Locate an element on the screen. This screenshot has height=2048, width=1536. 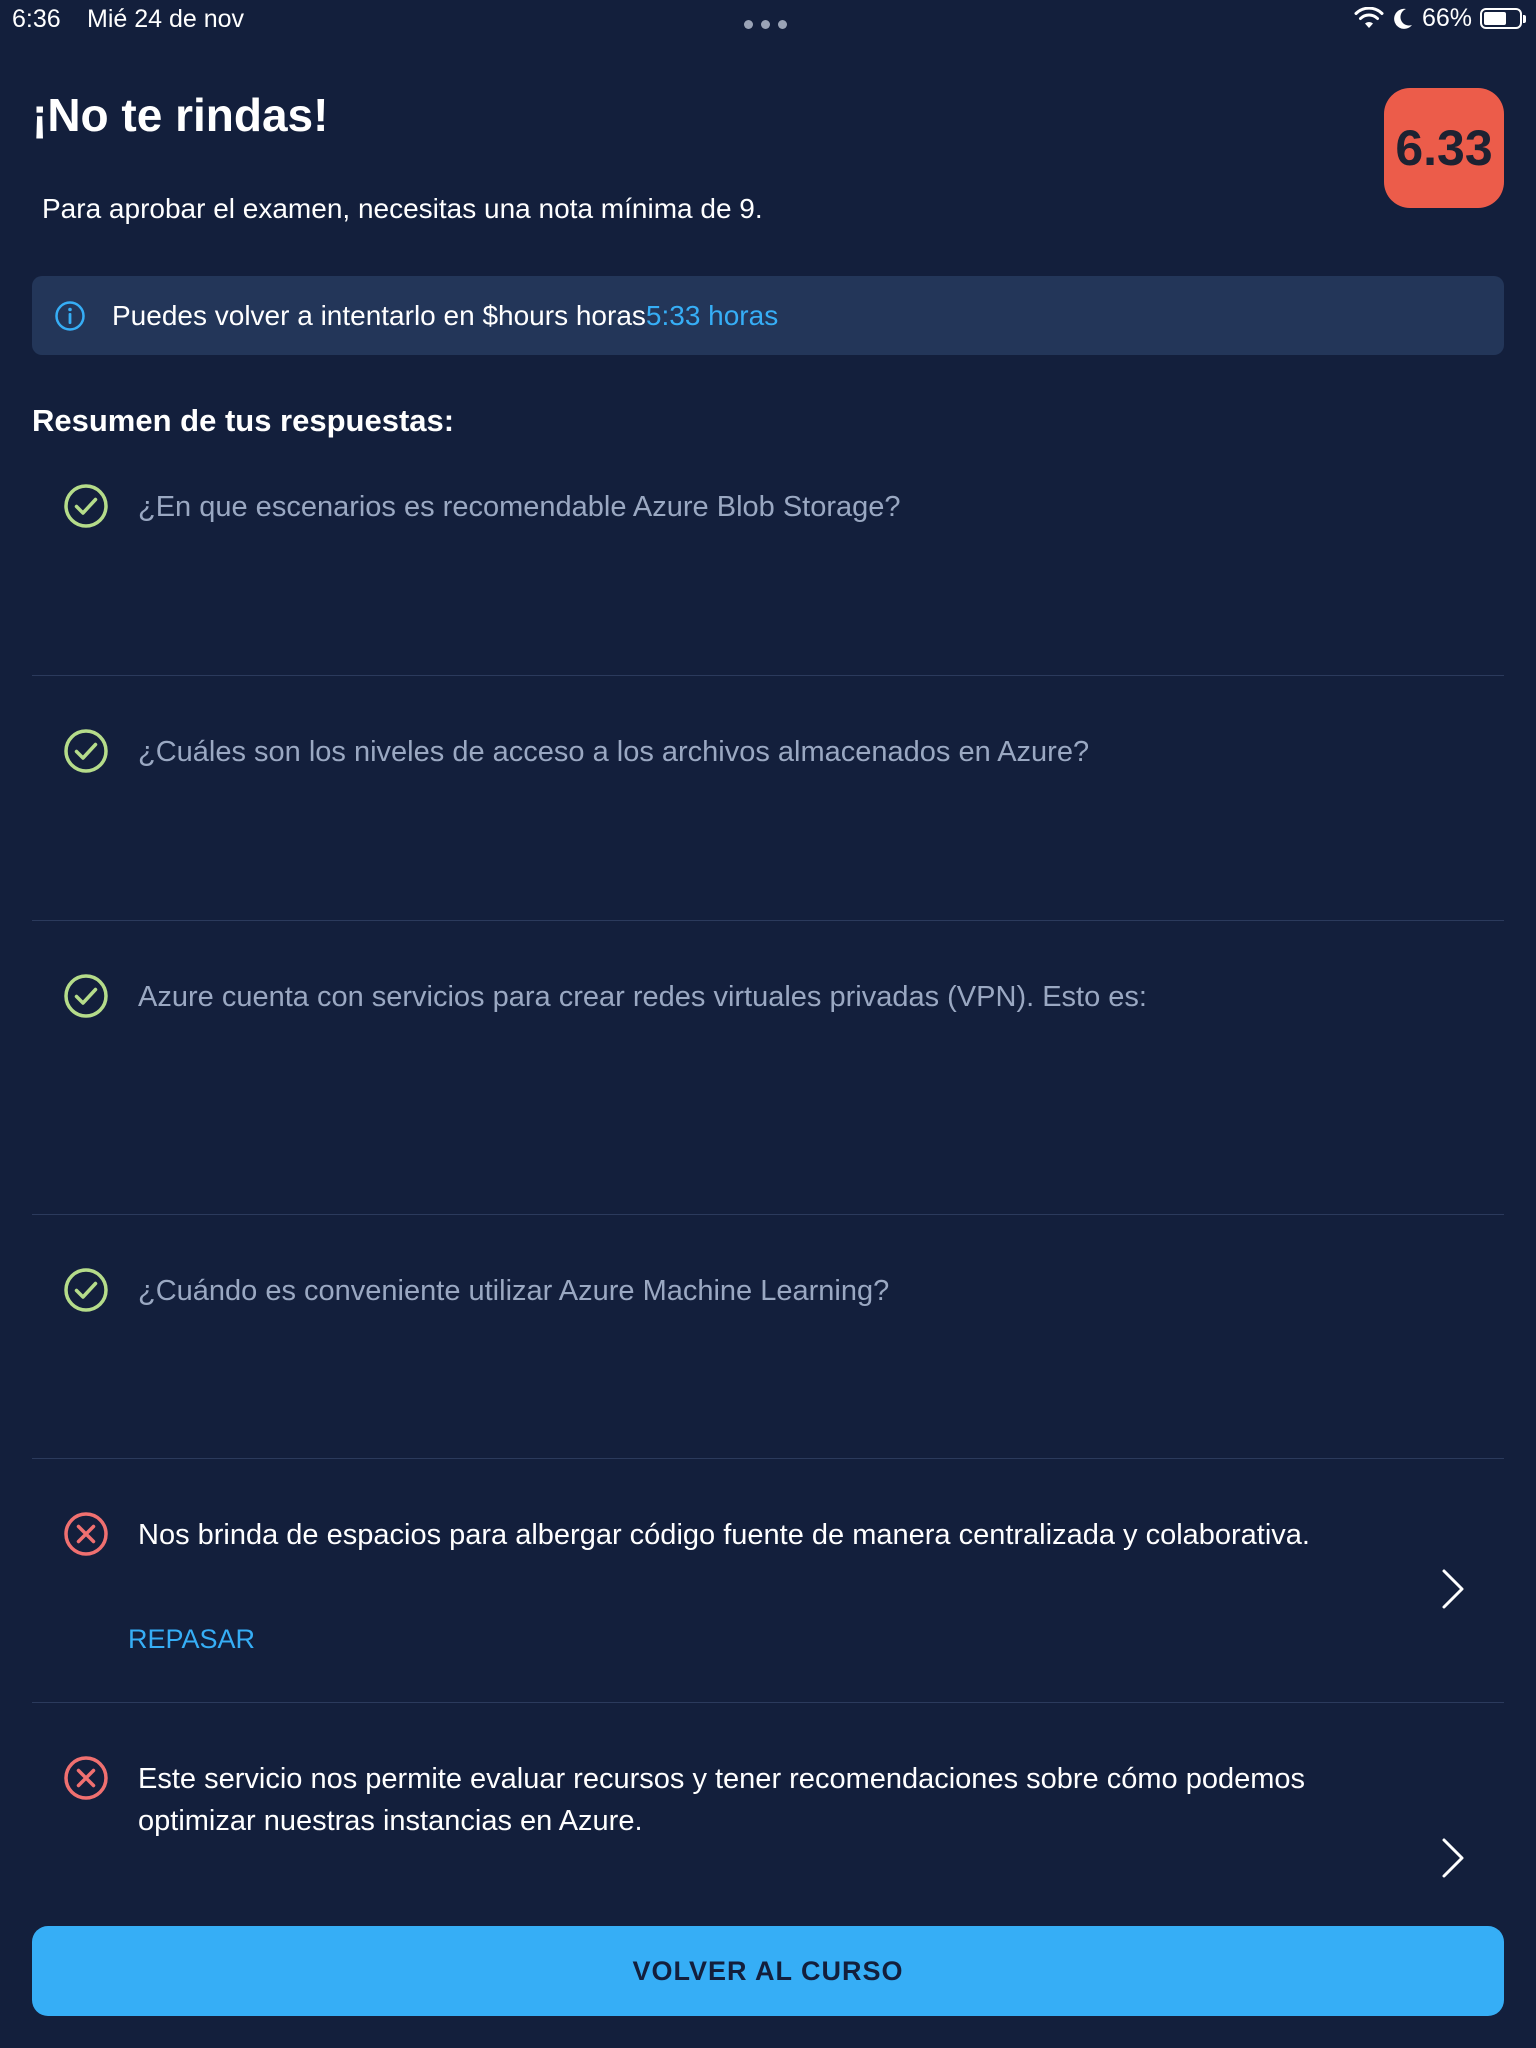
retry-time: 5:33 horas is located at coordinates (712, 315).